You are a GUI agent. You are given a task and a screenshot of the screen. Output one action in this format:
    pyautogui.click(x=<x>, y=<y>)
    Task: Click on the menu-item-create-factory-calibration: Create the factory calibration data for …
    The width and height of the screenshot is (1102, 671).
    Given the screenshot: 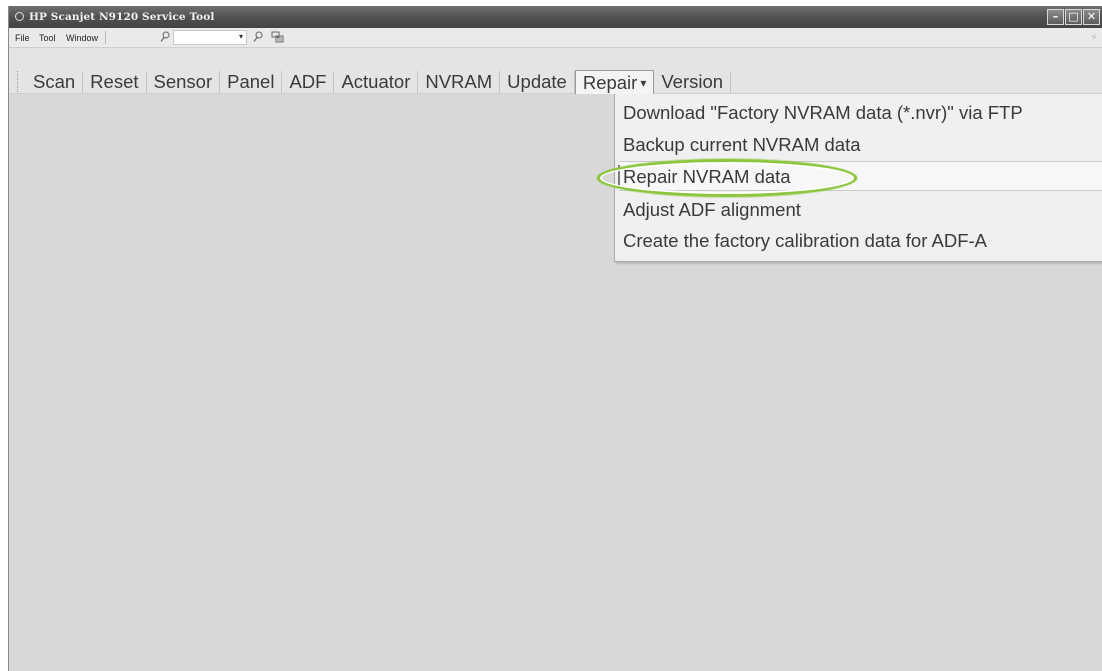 What is the action you would take?
    pyautogui.click(x=805, y=241)
    